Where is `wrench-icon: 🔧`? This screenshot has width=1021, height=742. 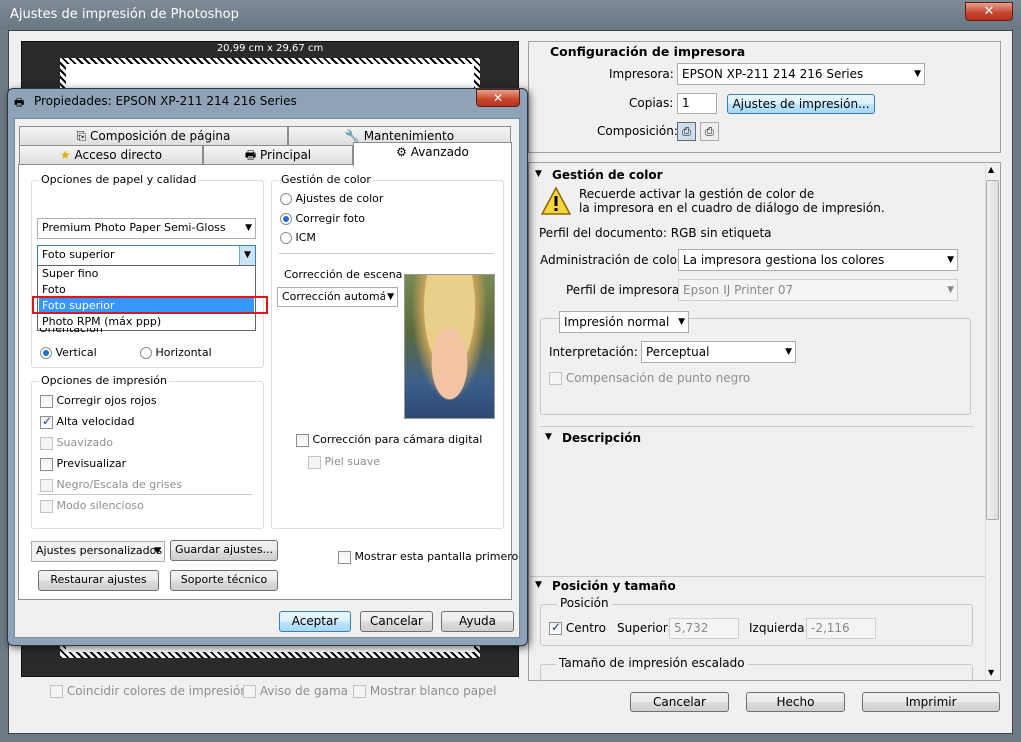
wrench-icon: 🔧 is located at coordinates (352, 136).